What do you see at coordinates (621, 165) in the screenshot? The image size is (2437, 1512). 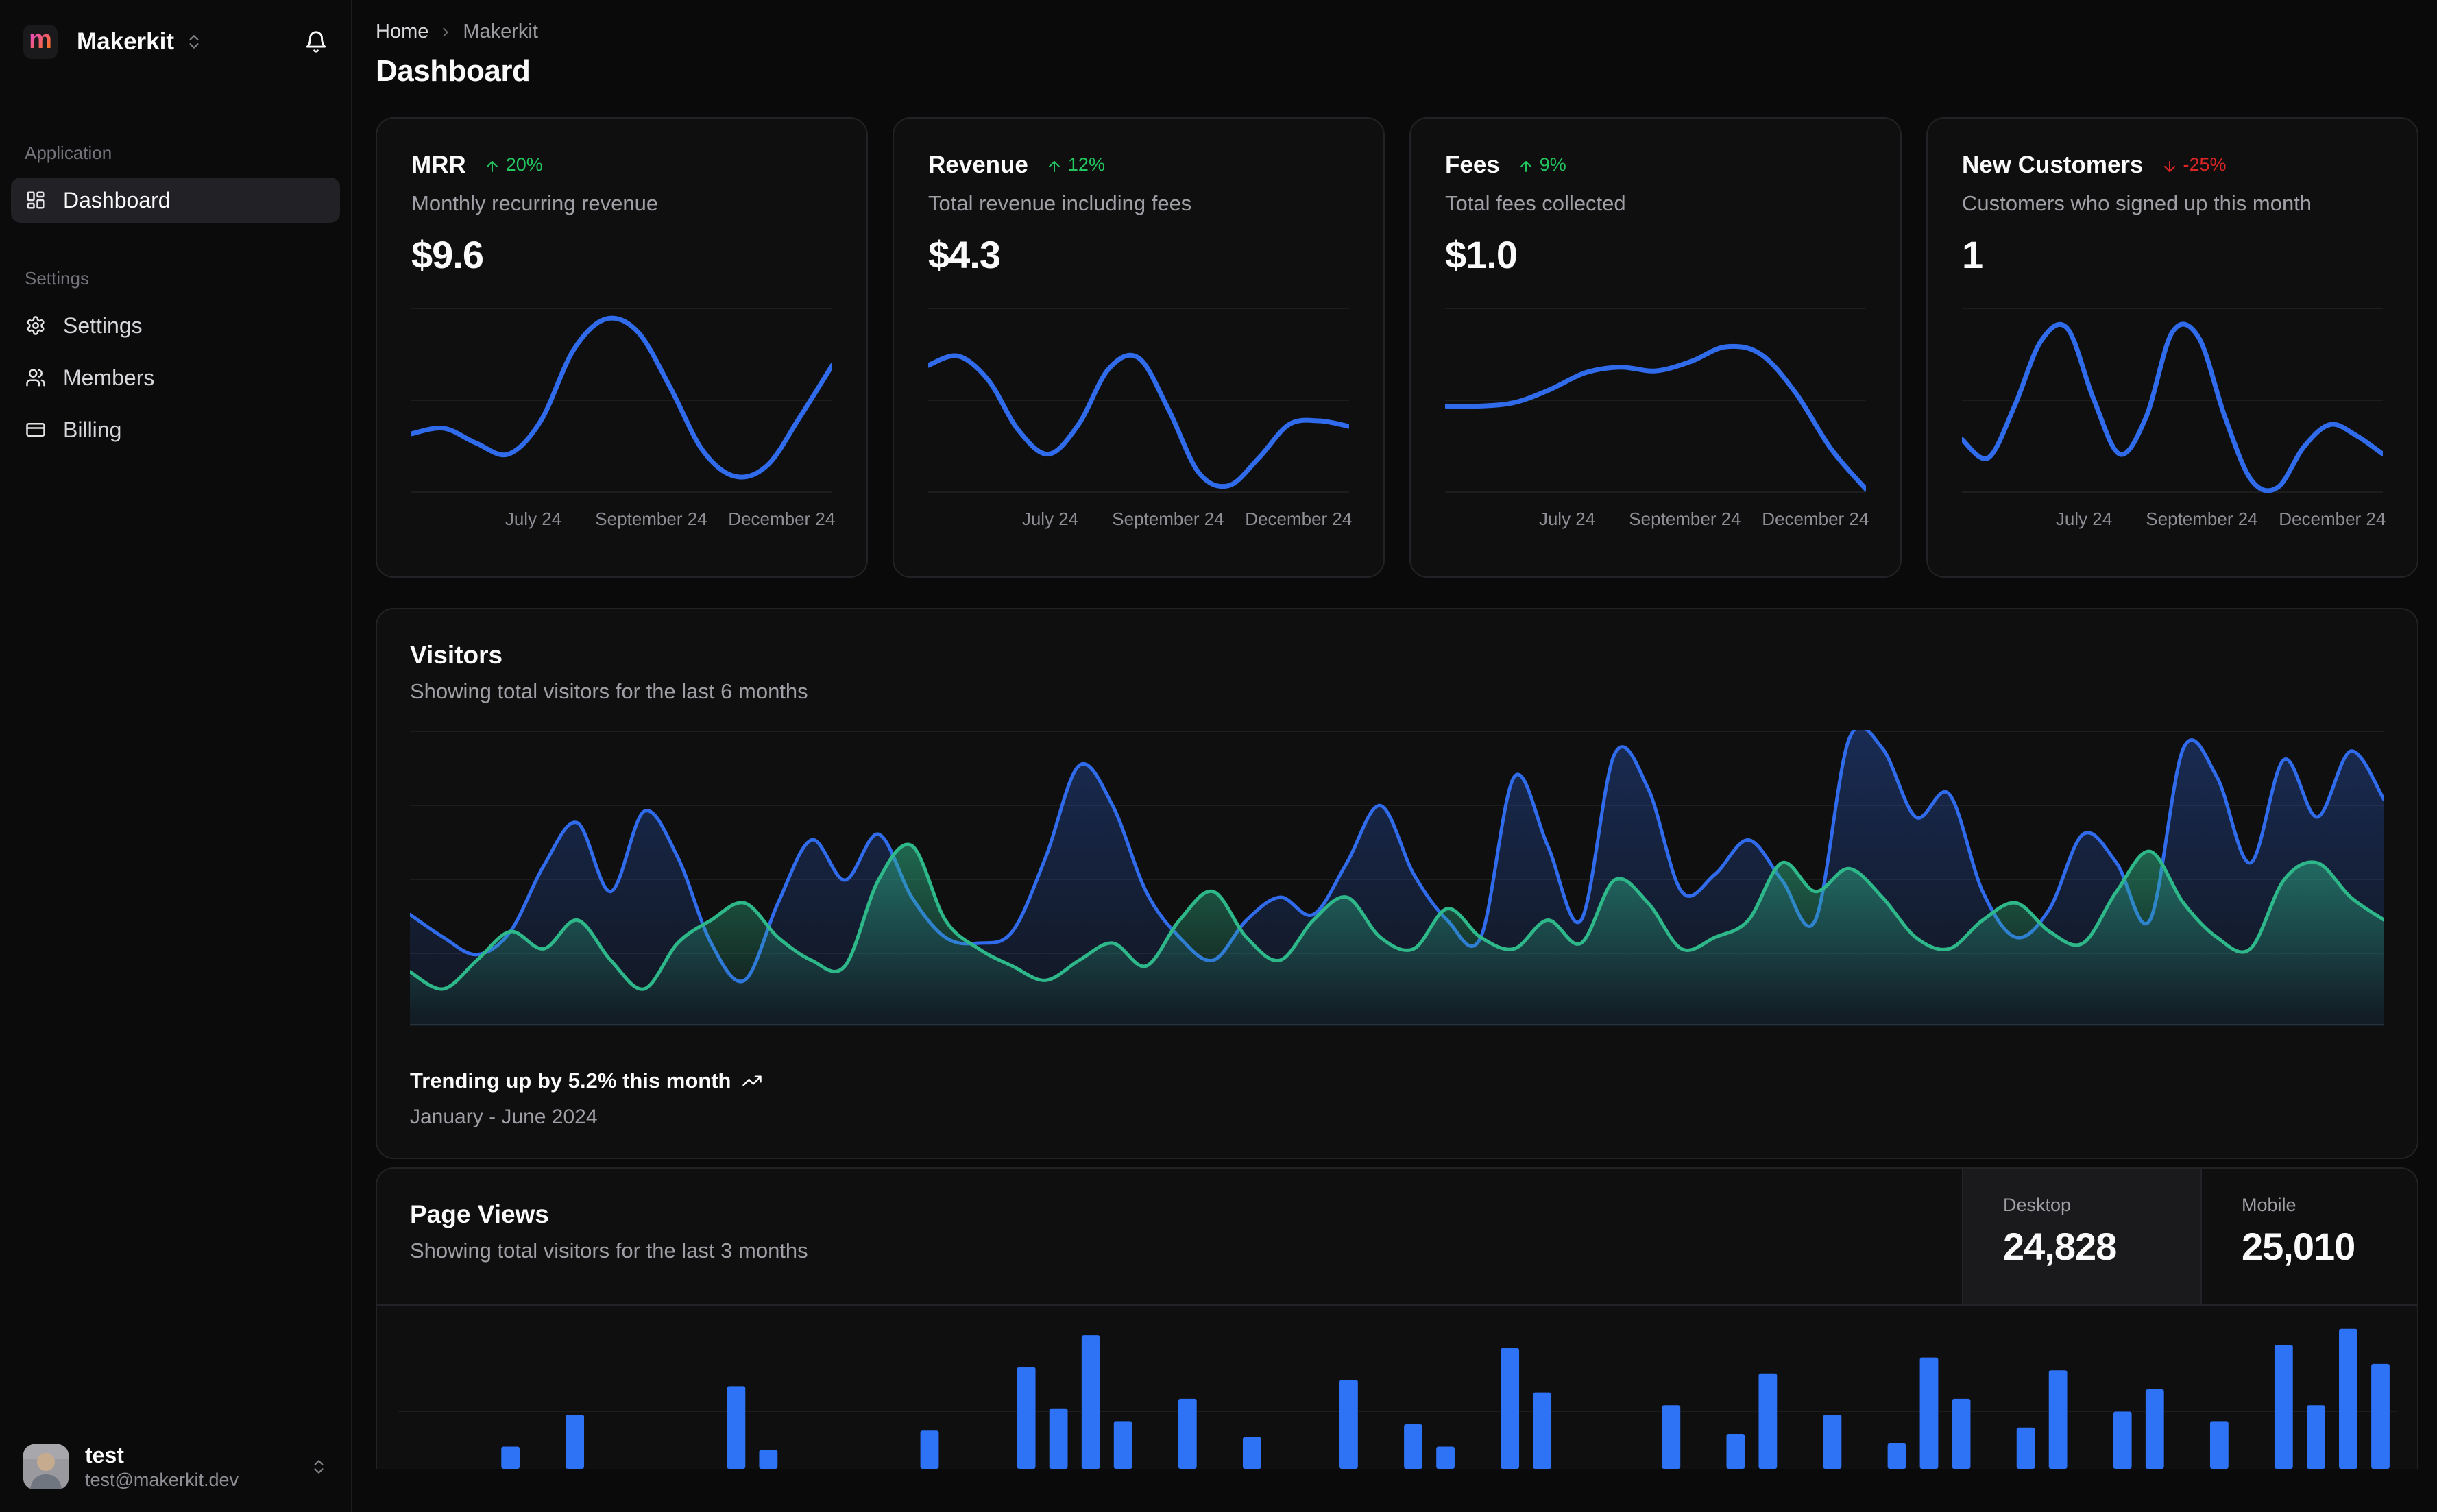 I see `stat-card-header: MRR 20%` at bounding box center [621, 165].